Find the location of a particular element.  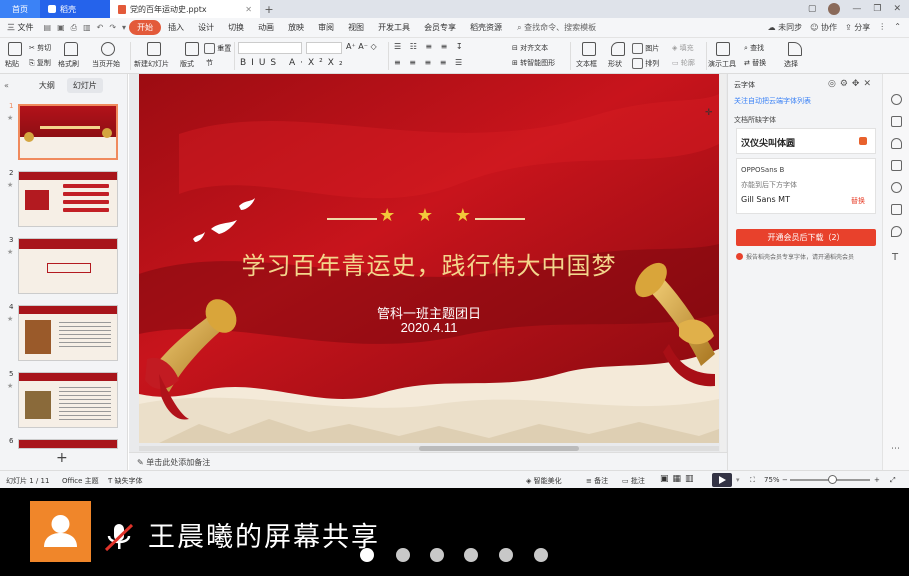

tab-outline: 大纲 is located at coordinates (47, 85).